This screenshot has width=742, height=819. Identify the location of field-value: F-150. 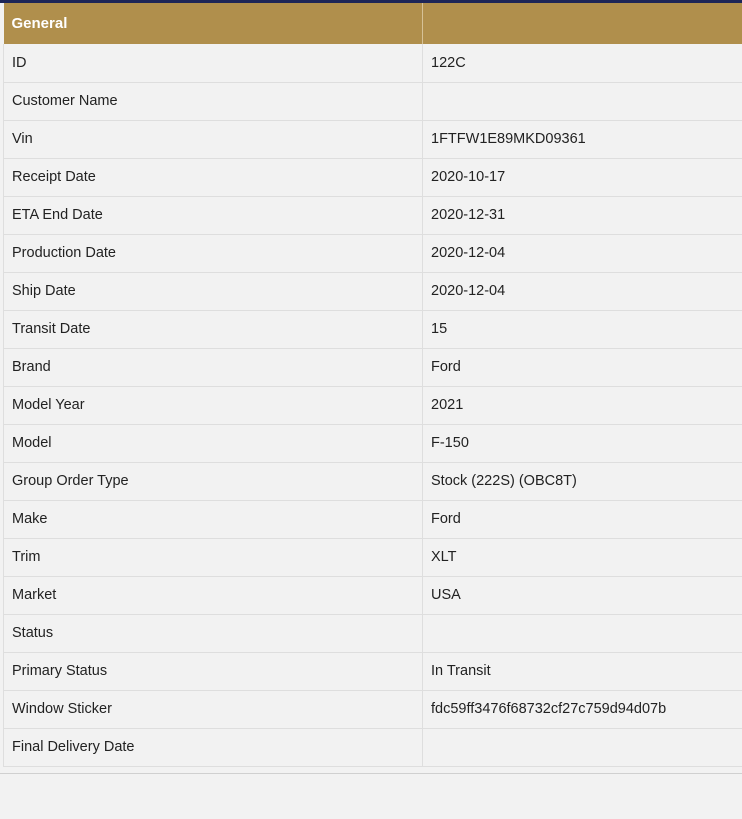
(582, 443).